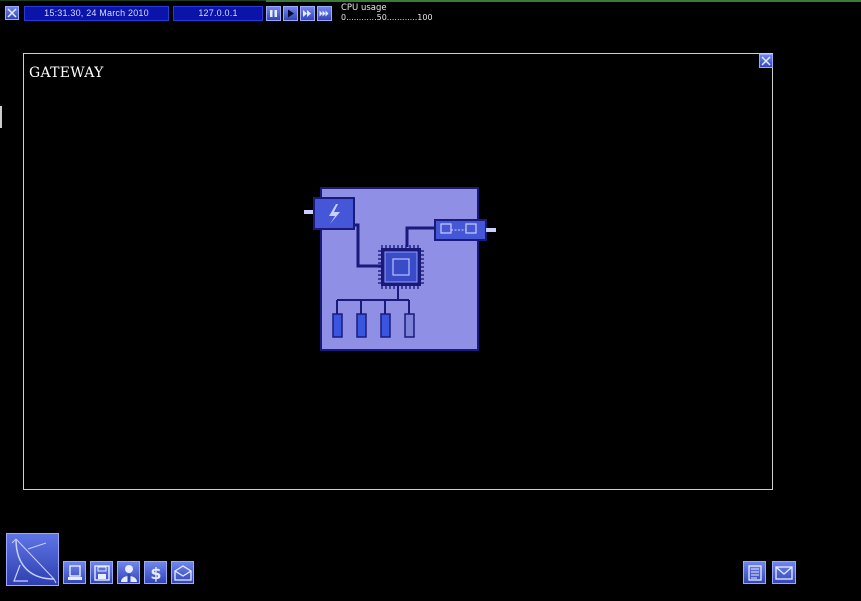  What do you see at coordinates (563, 1) in the screenshot?
I see `top-border-accent` at bounding box center [563, 1].